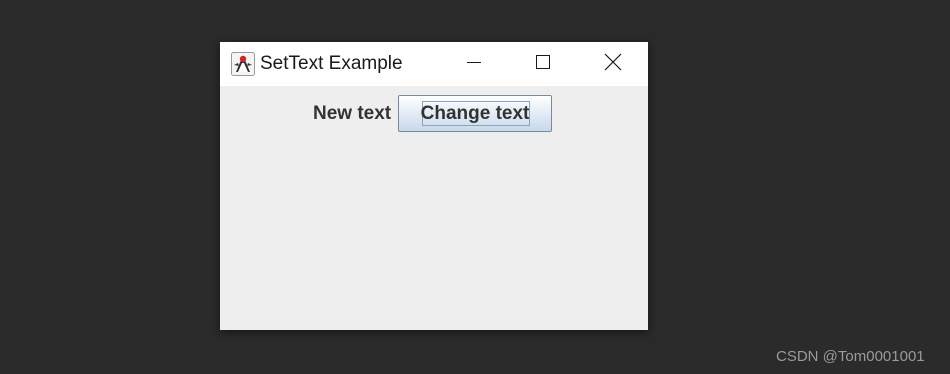  I want to click on minimize-icon, so click(474, 64).